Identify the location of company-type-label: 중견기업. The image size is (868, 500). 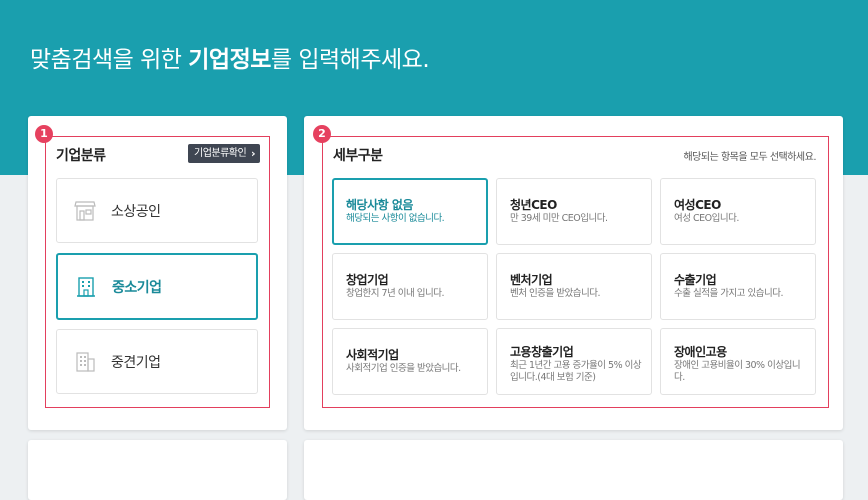
(136, 363).